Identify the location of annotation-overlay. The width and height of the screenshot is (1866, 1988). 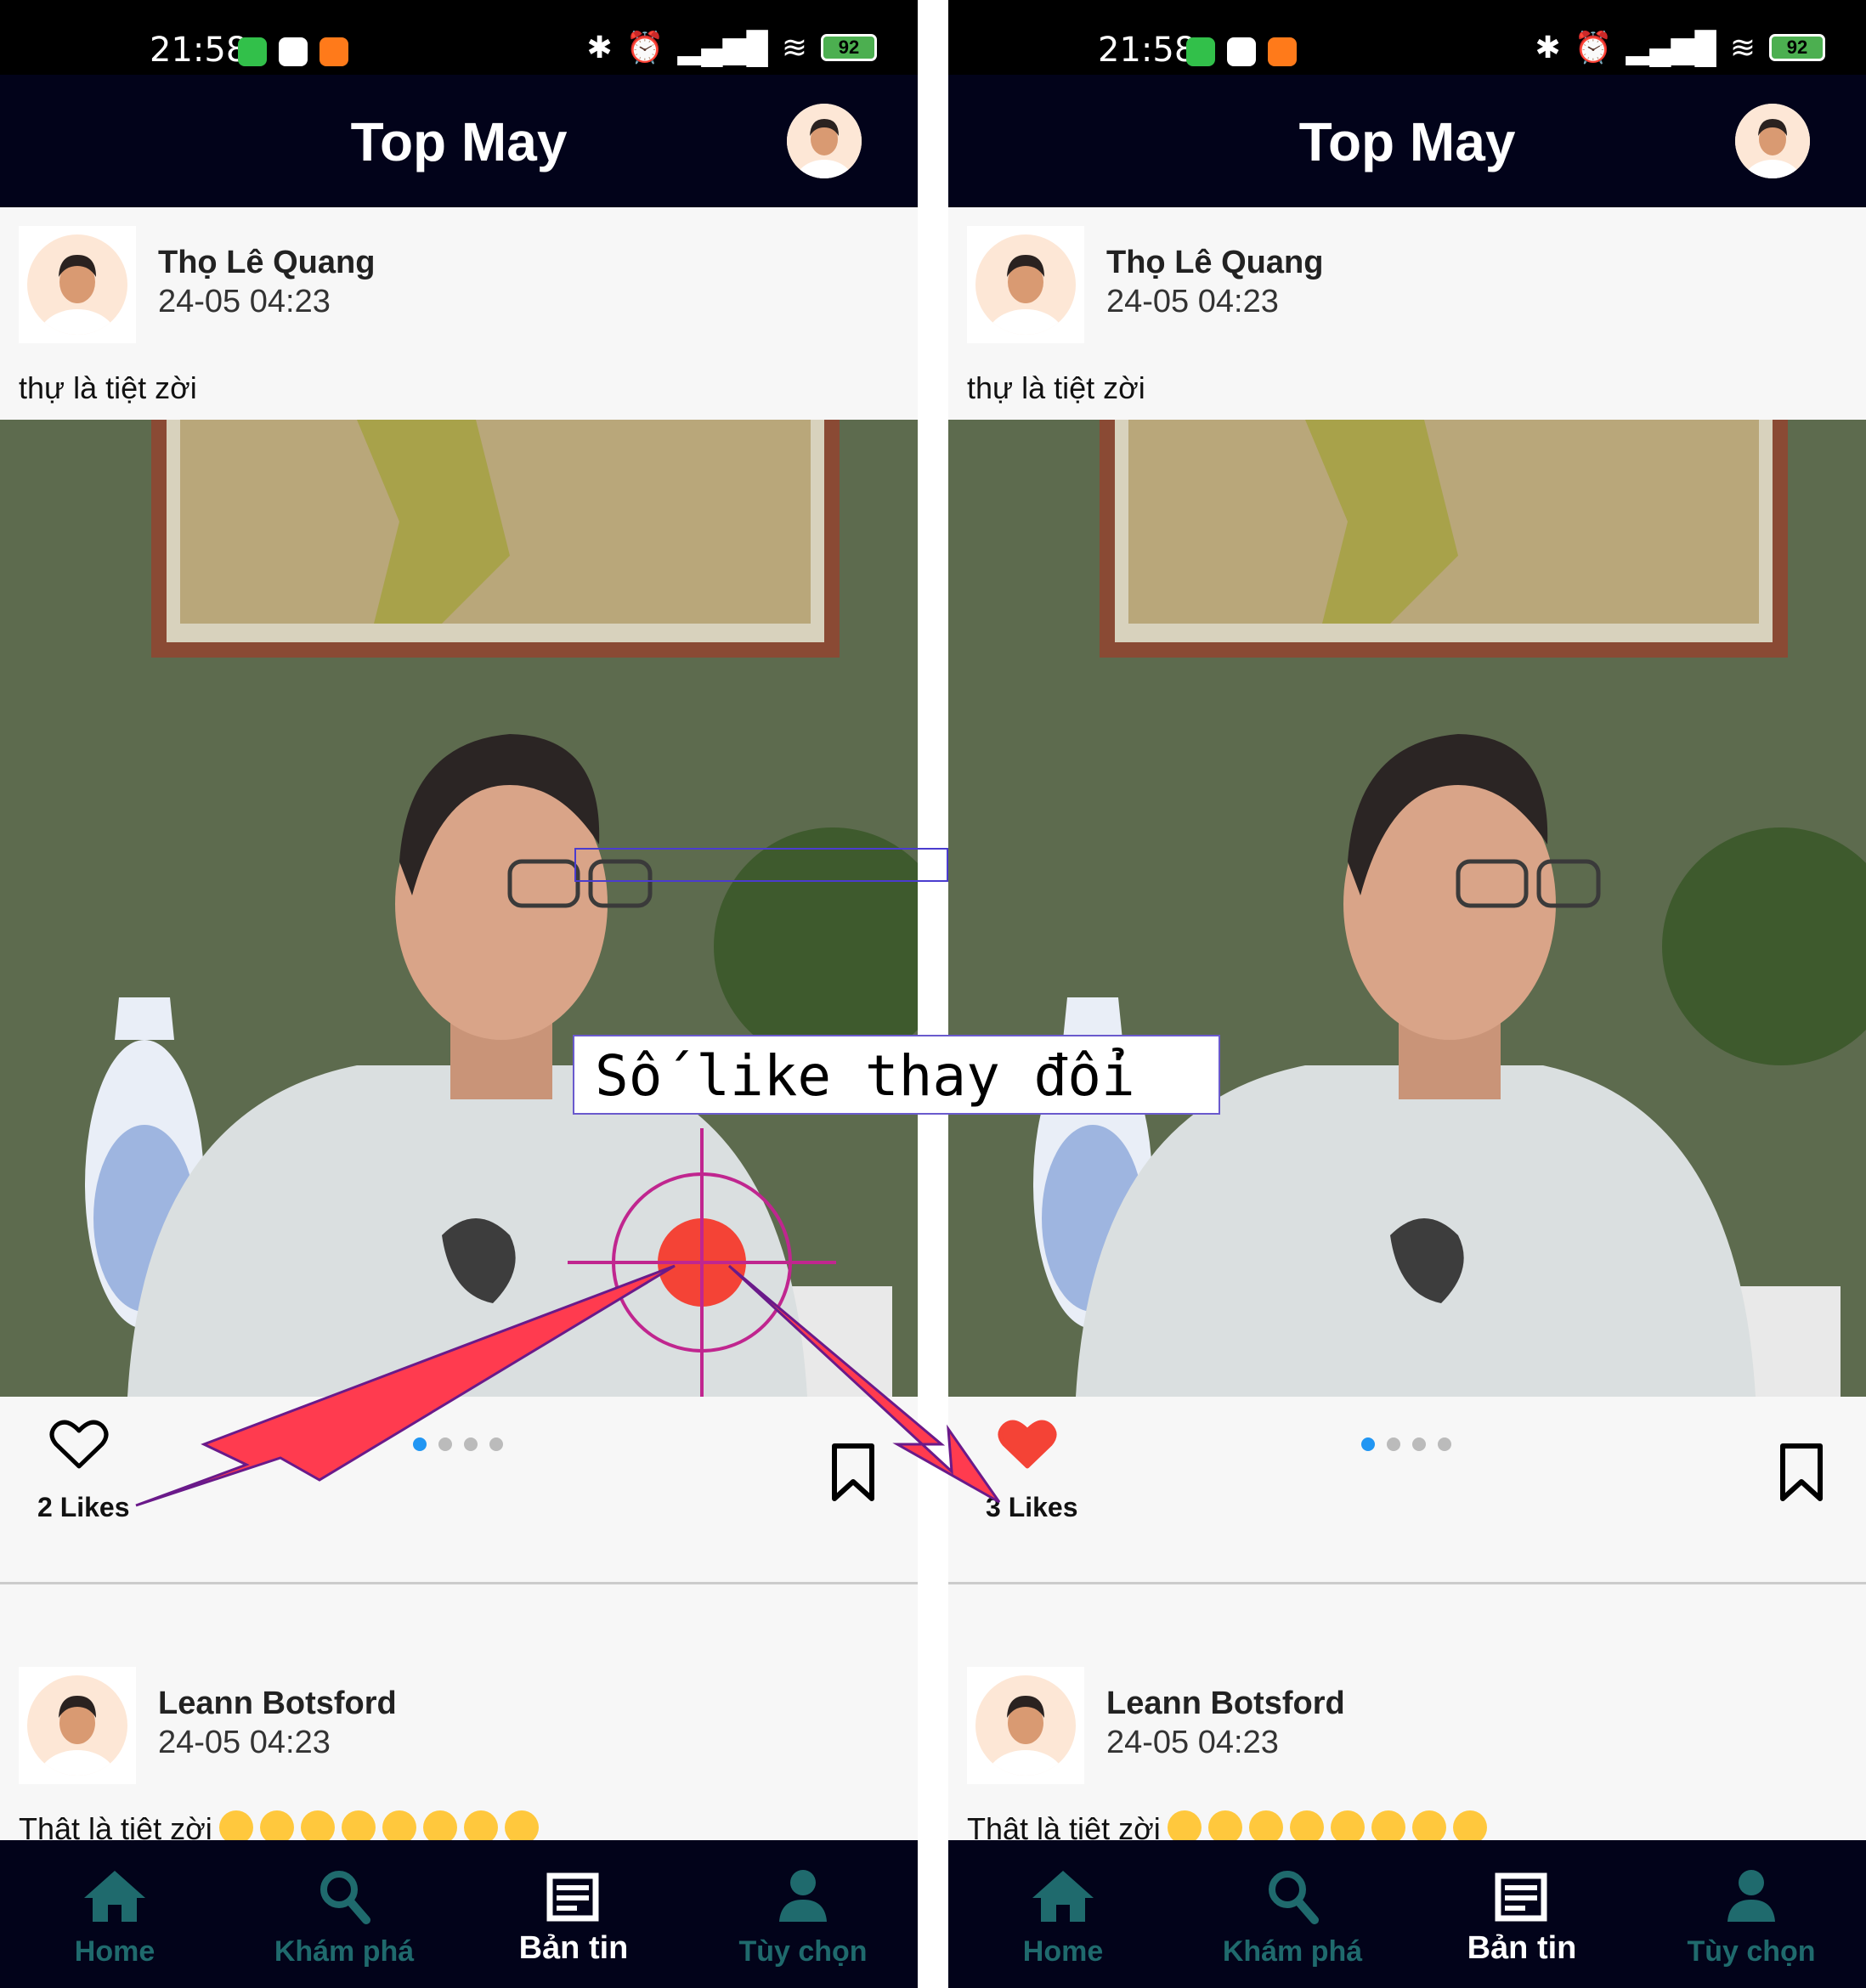
(568, 1317).